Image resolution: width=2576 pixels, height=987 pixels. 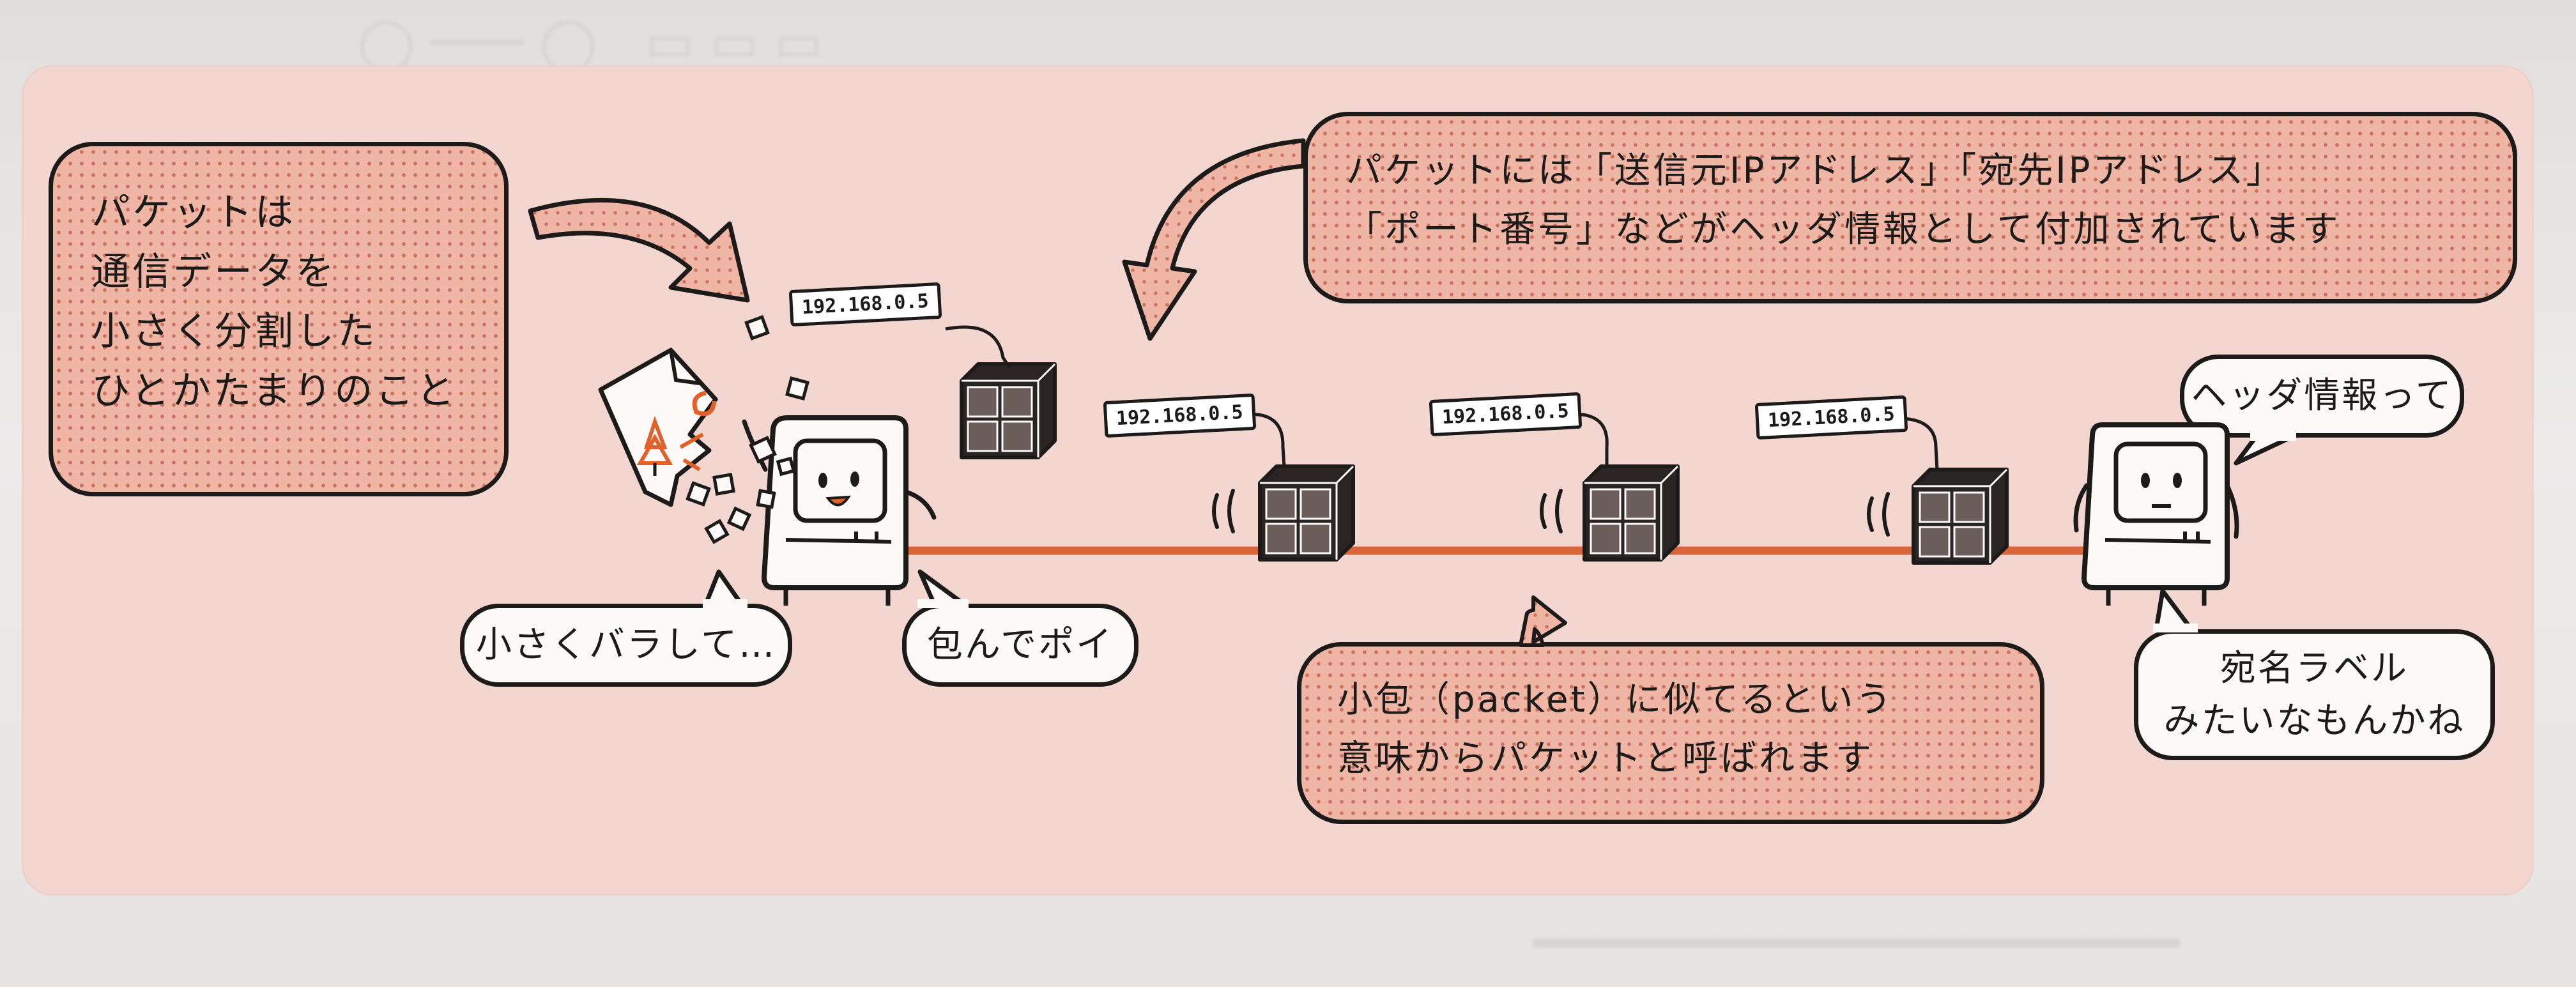 I want to click on sender-computer, so click(x=839, y=510).